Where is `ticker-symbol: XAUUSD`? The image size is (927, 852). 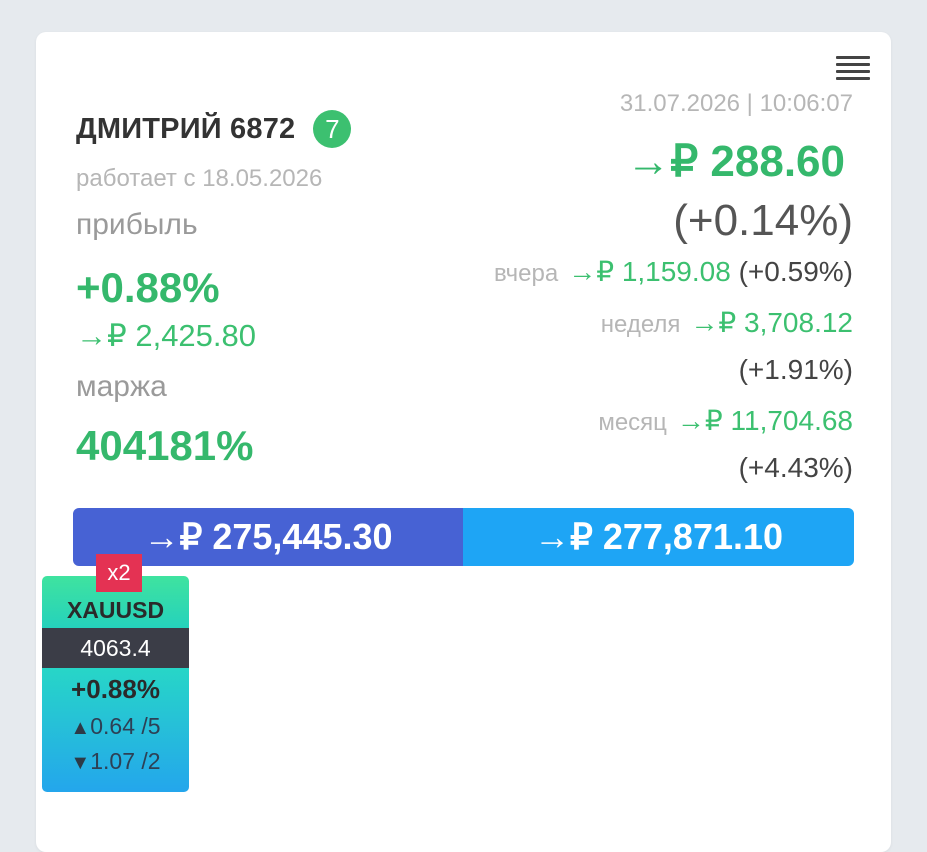
ticker-symbol: XAUUSD is located at coordinates (115, 610).